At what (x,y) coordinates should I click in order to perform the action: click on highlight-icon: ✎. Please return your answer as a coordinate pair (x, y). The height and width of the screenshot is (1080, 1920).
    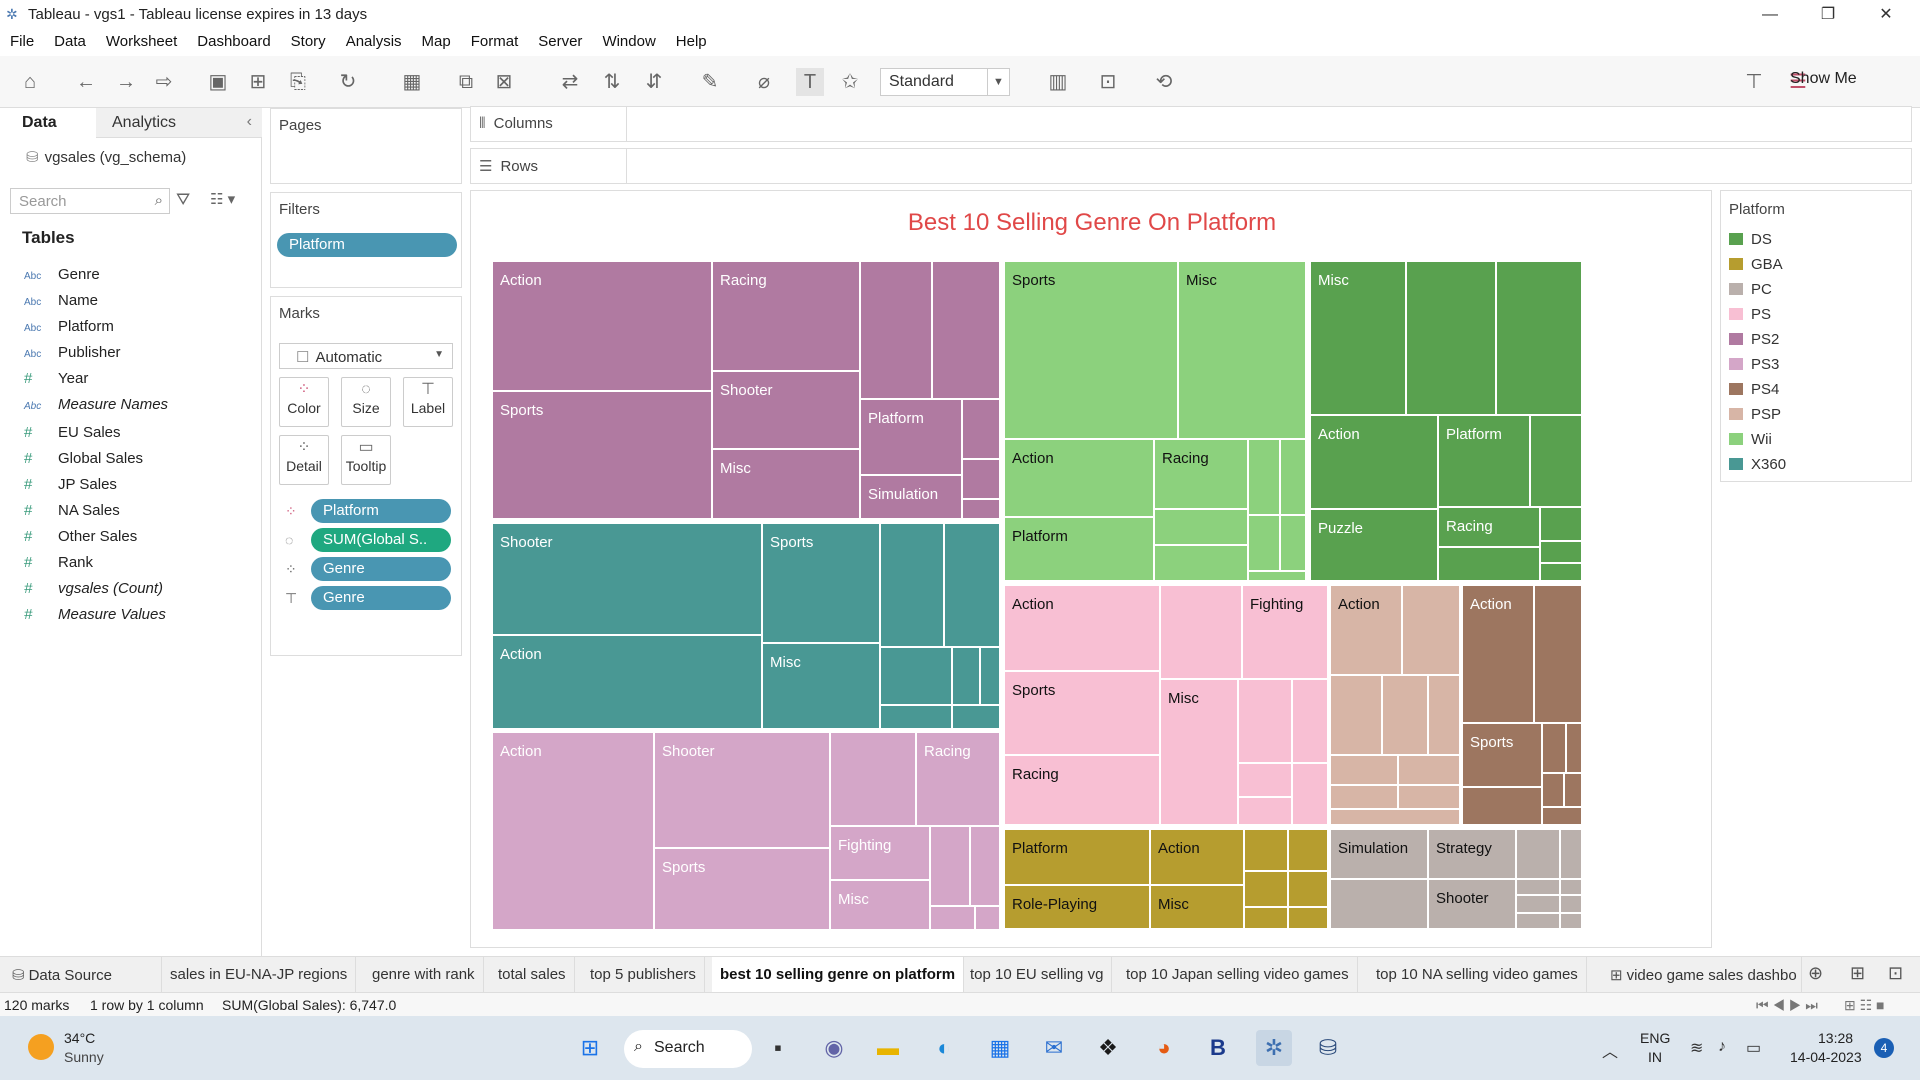
    Looking at the image, I should click on (710, 82).